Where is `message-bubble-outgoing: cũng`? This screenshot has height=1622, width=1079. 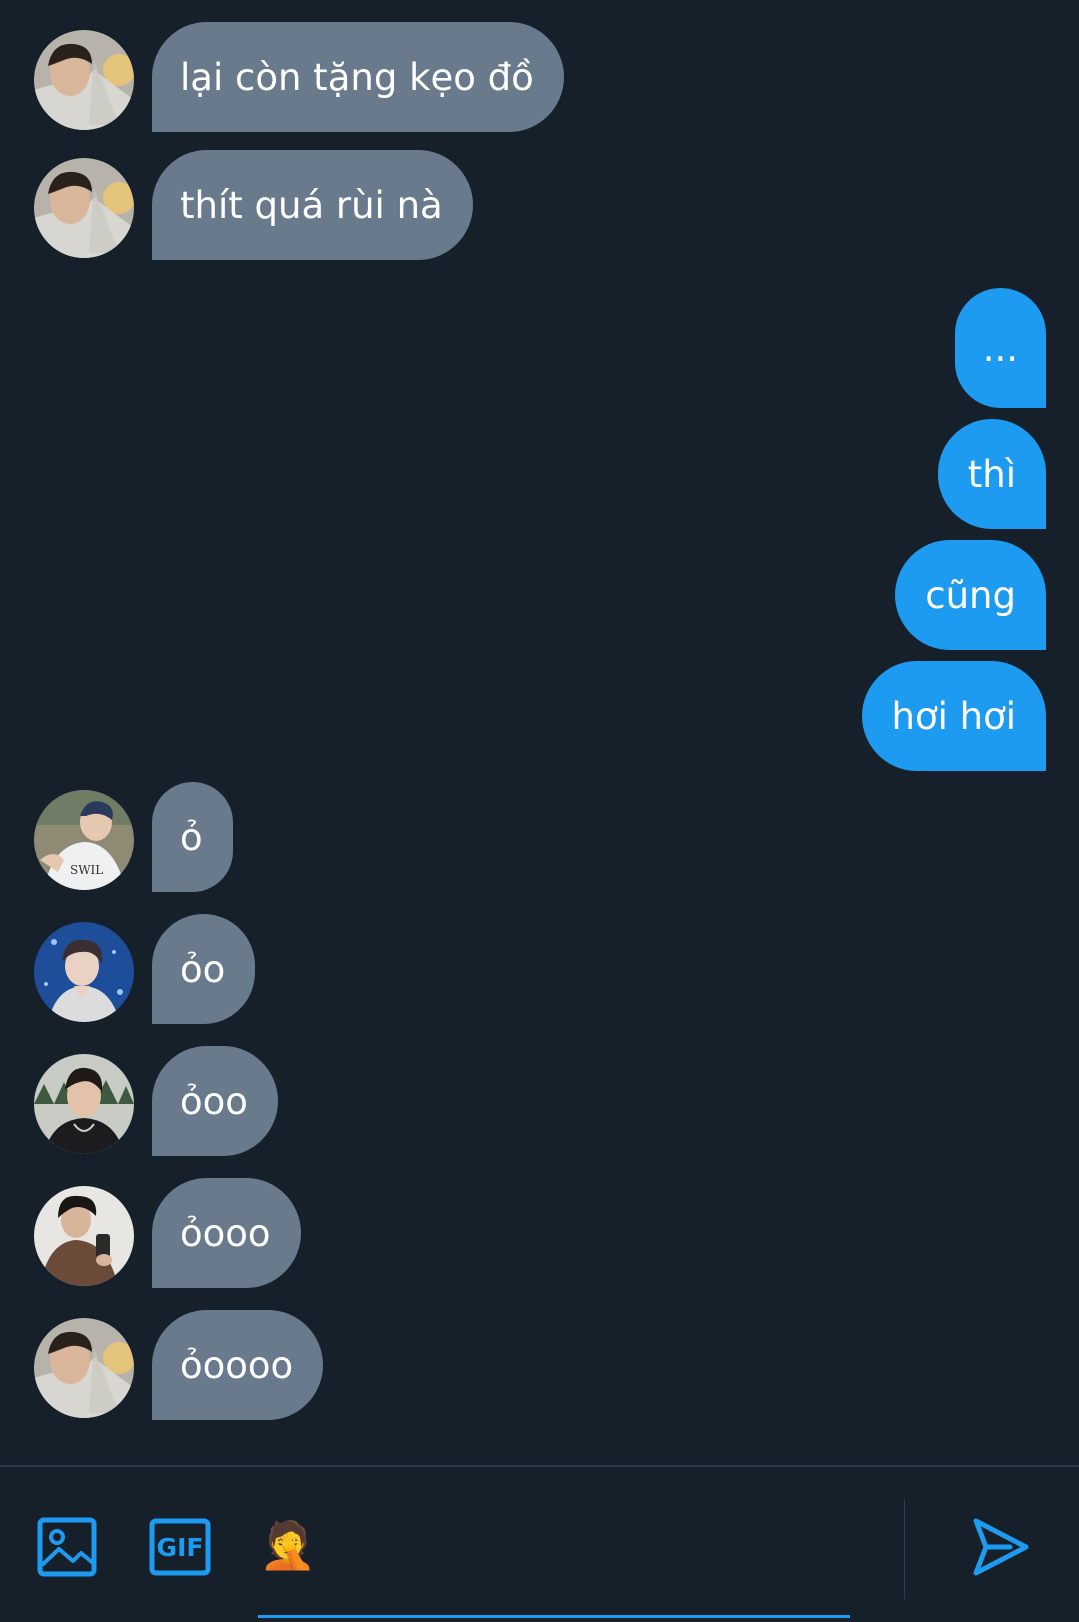
message-bubble-outgoing: cũng is located at coordinates (970, 595).